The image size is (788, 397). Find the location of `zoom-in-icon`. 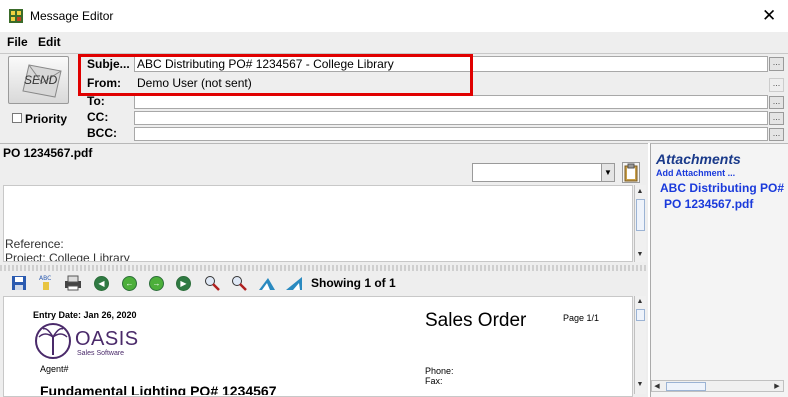

zoom-in-icon is located at coordinates (212, 283).